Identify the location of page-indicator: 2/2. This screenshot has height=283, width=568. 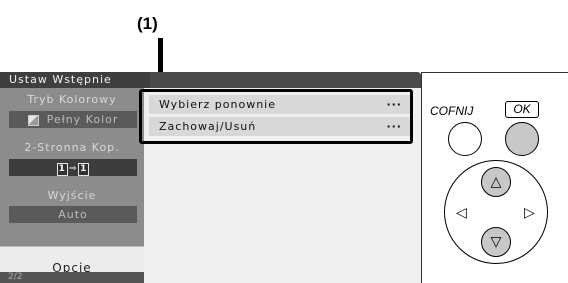
(72, 277).